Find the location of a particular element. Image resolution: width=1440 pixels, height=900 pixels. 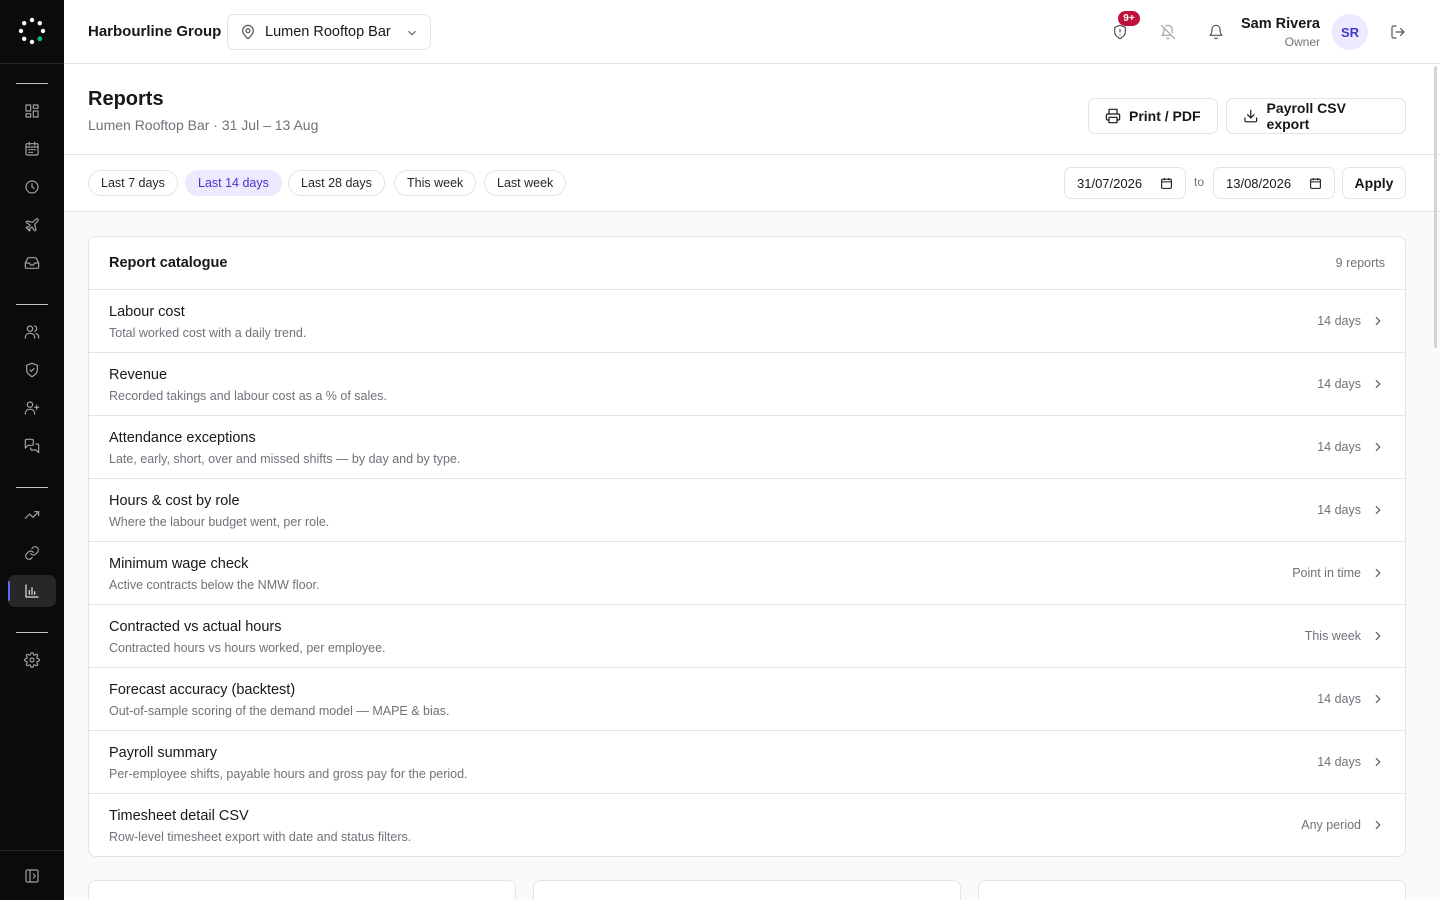

print-pdf-label: Print / PDF is located at coordinates (1165, 116).